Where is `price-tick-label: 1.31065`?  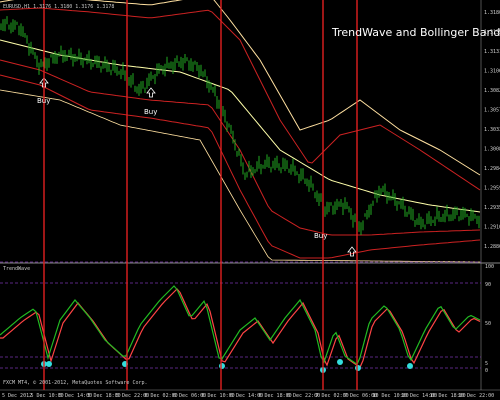
price-tick-label: 1.31065 is located at coordinates (492, 72).